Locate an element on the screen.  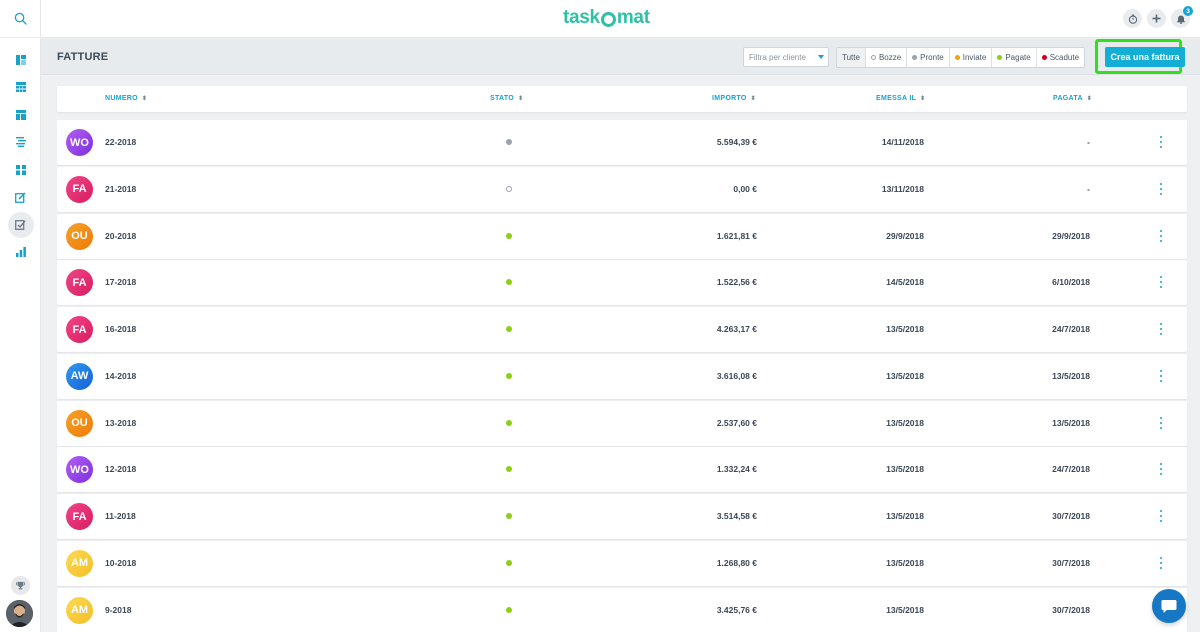
filter-all: Tutte is located at coordinates (851, 57).